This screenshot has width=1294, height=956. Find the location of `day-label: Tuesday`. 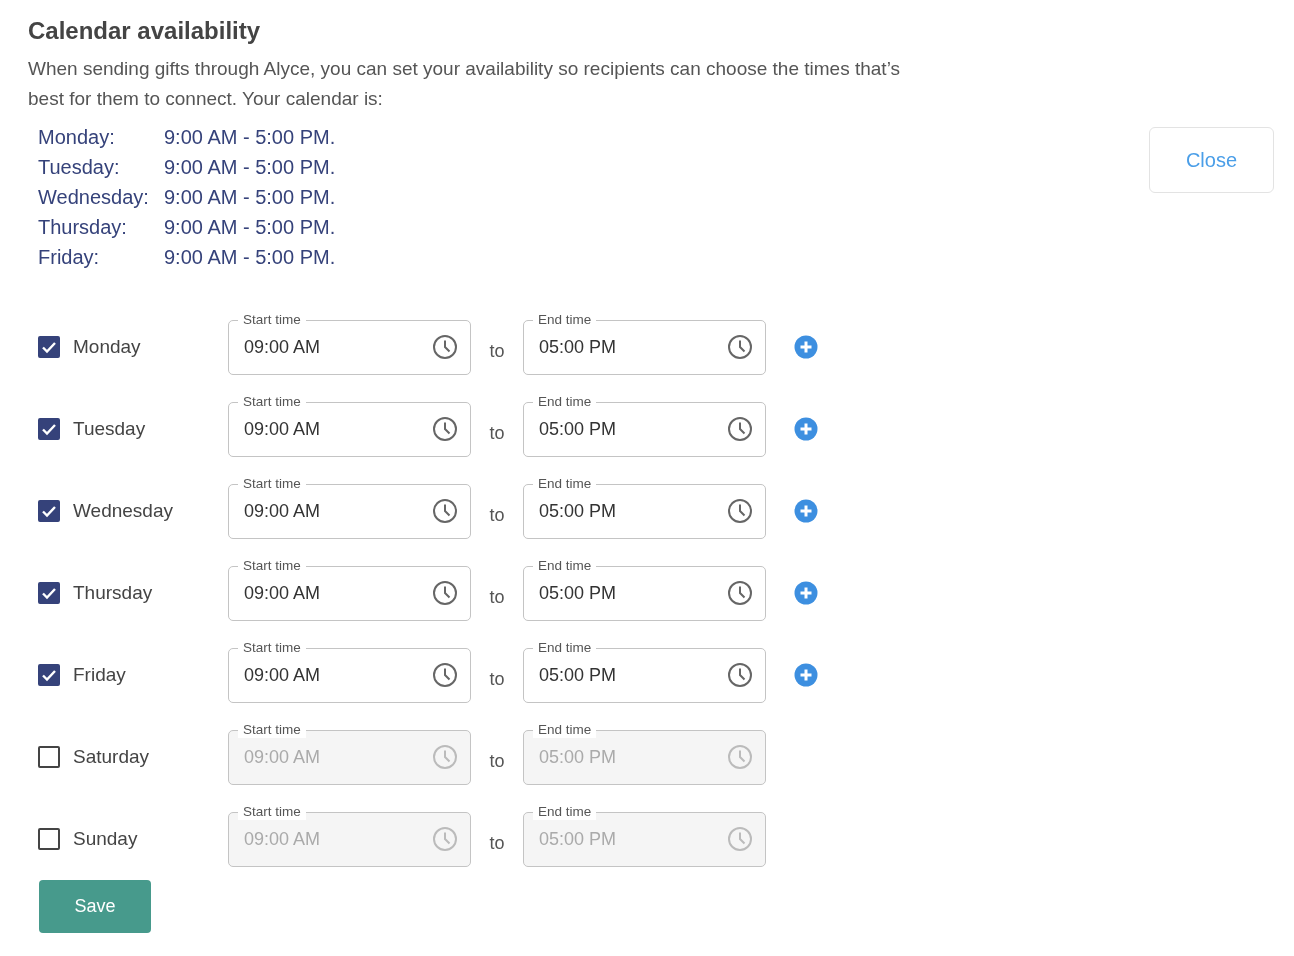

day-label: Tuesday is located at coordinates (109, 429).